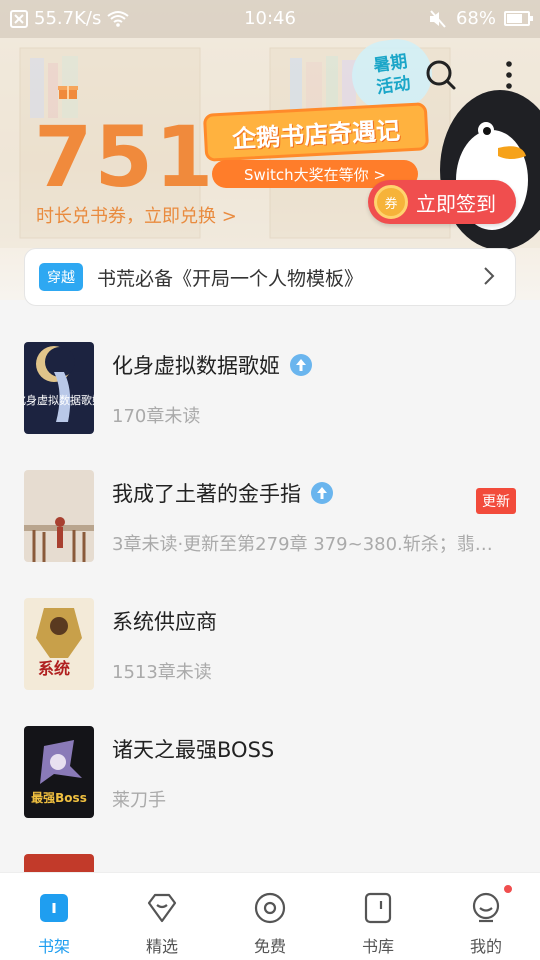 This screenshot has width=540, height=960. What do you see at coordinates (59, 772) in the screenshot?
I see `book-cover: 最强Boss` at bounding box center [59, 772].